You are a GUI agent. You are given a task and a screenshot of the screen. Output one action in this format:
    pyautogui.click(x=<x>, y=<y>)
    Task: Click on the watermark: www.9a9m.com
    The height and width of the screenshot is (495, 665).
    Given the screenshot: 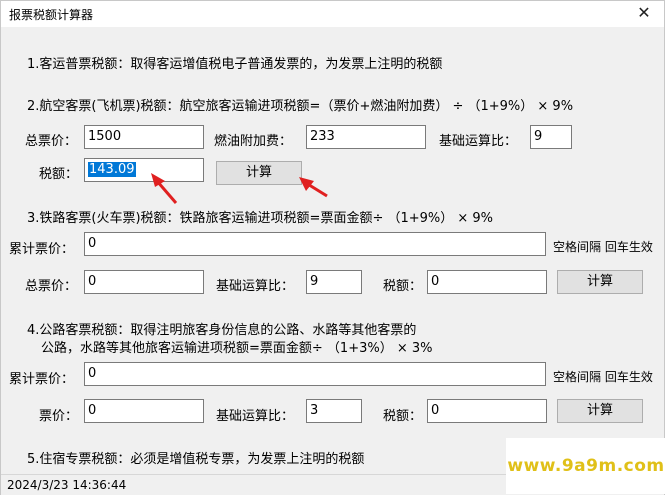 What is the action you would take?
    pyautogui.click(x=585, y=466)
    